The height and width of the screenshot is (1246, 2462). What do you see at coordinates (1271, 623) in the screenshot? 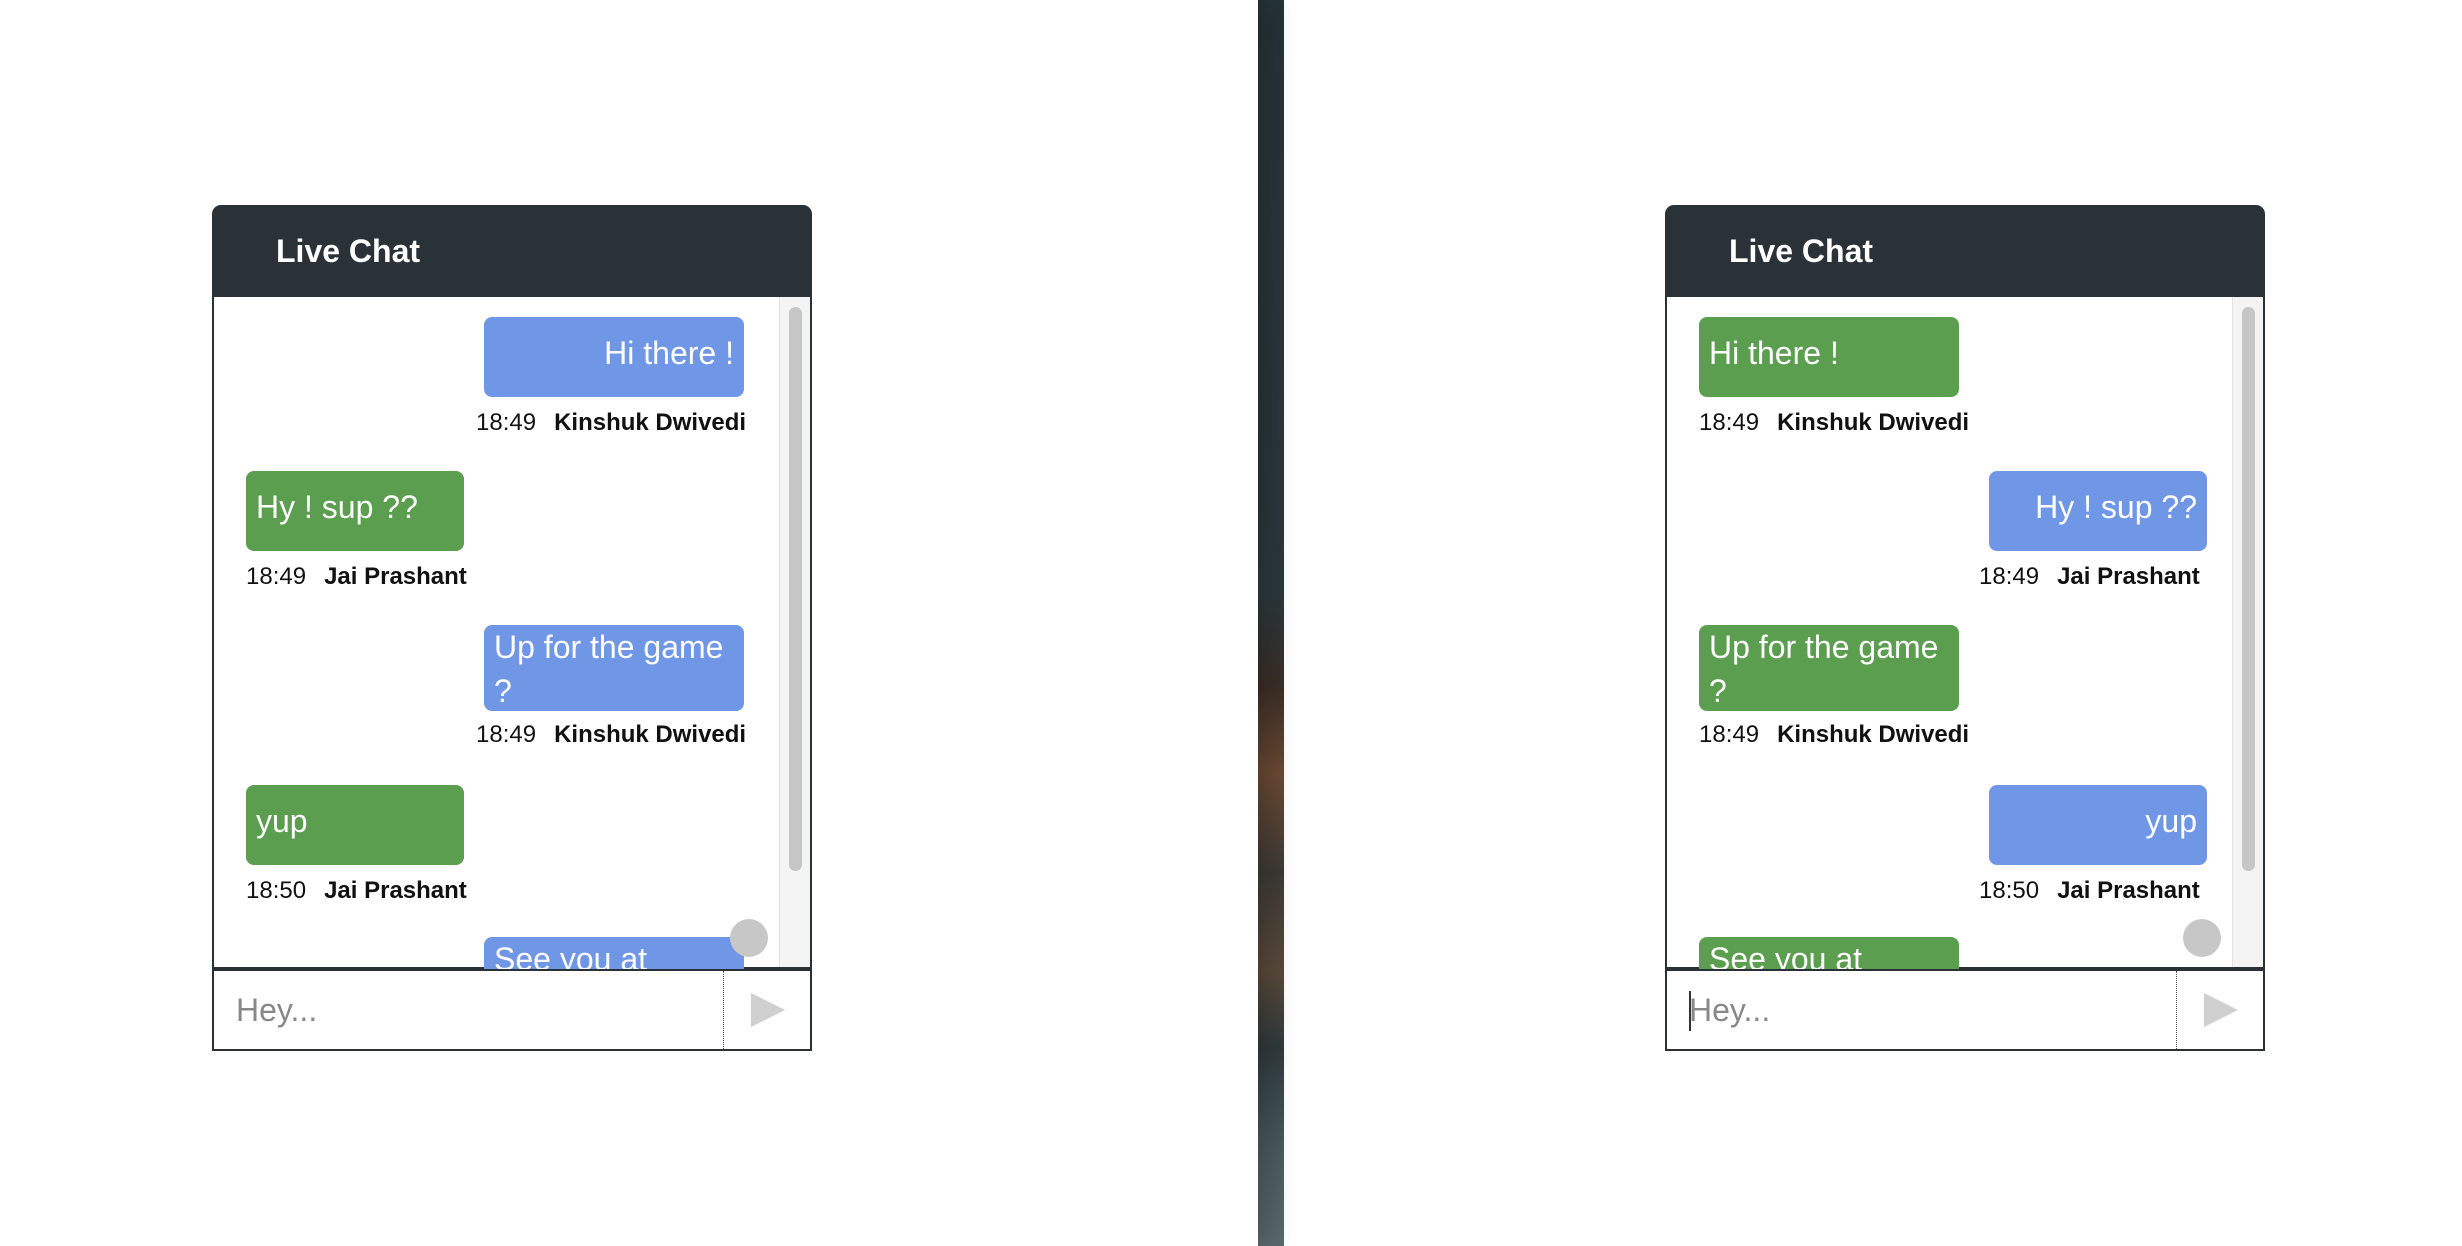
I see `window-divider` at bounding box center [1271, 623].